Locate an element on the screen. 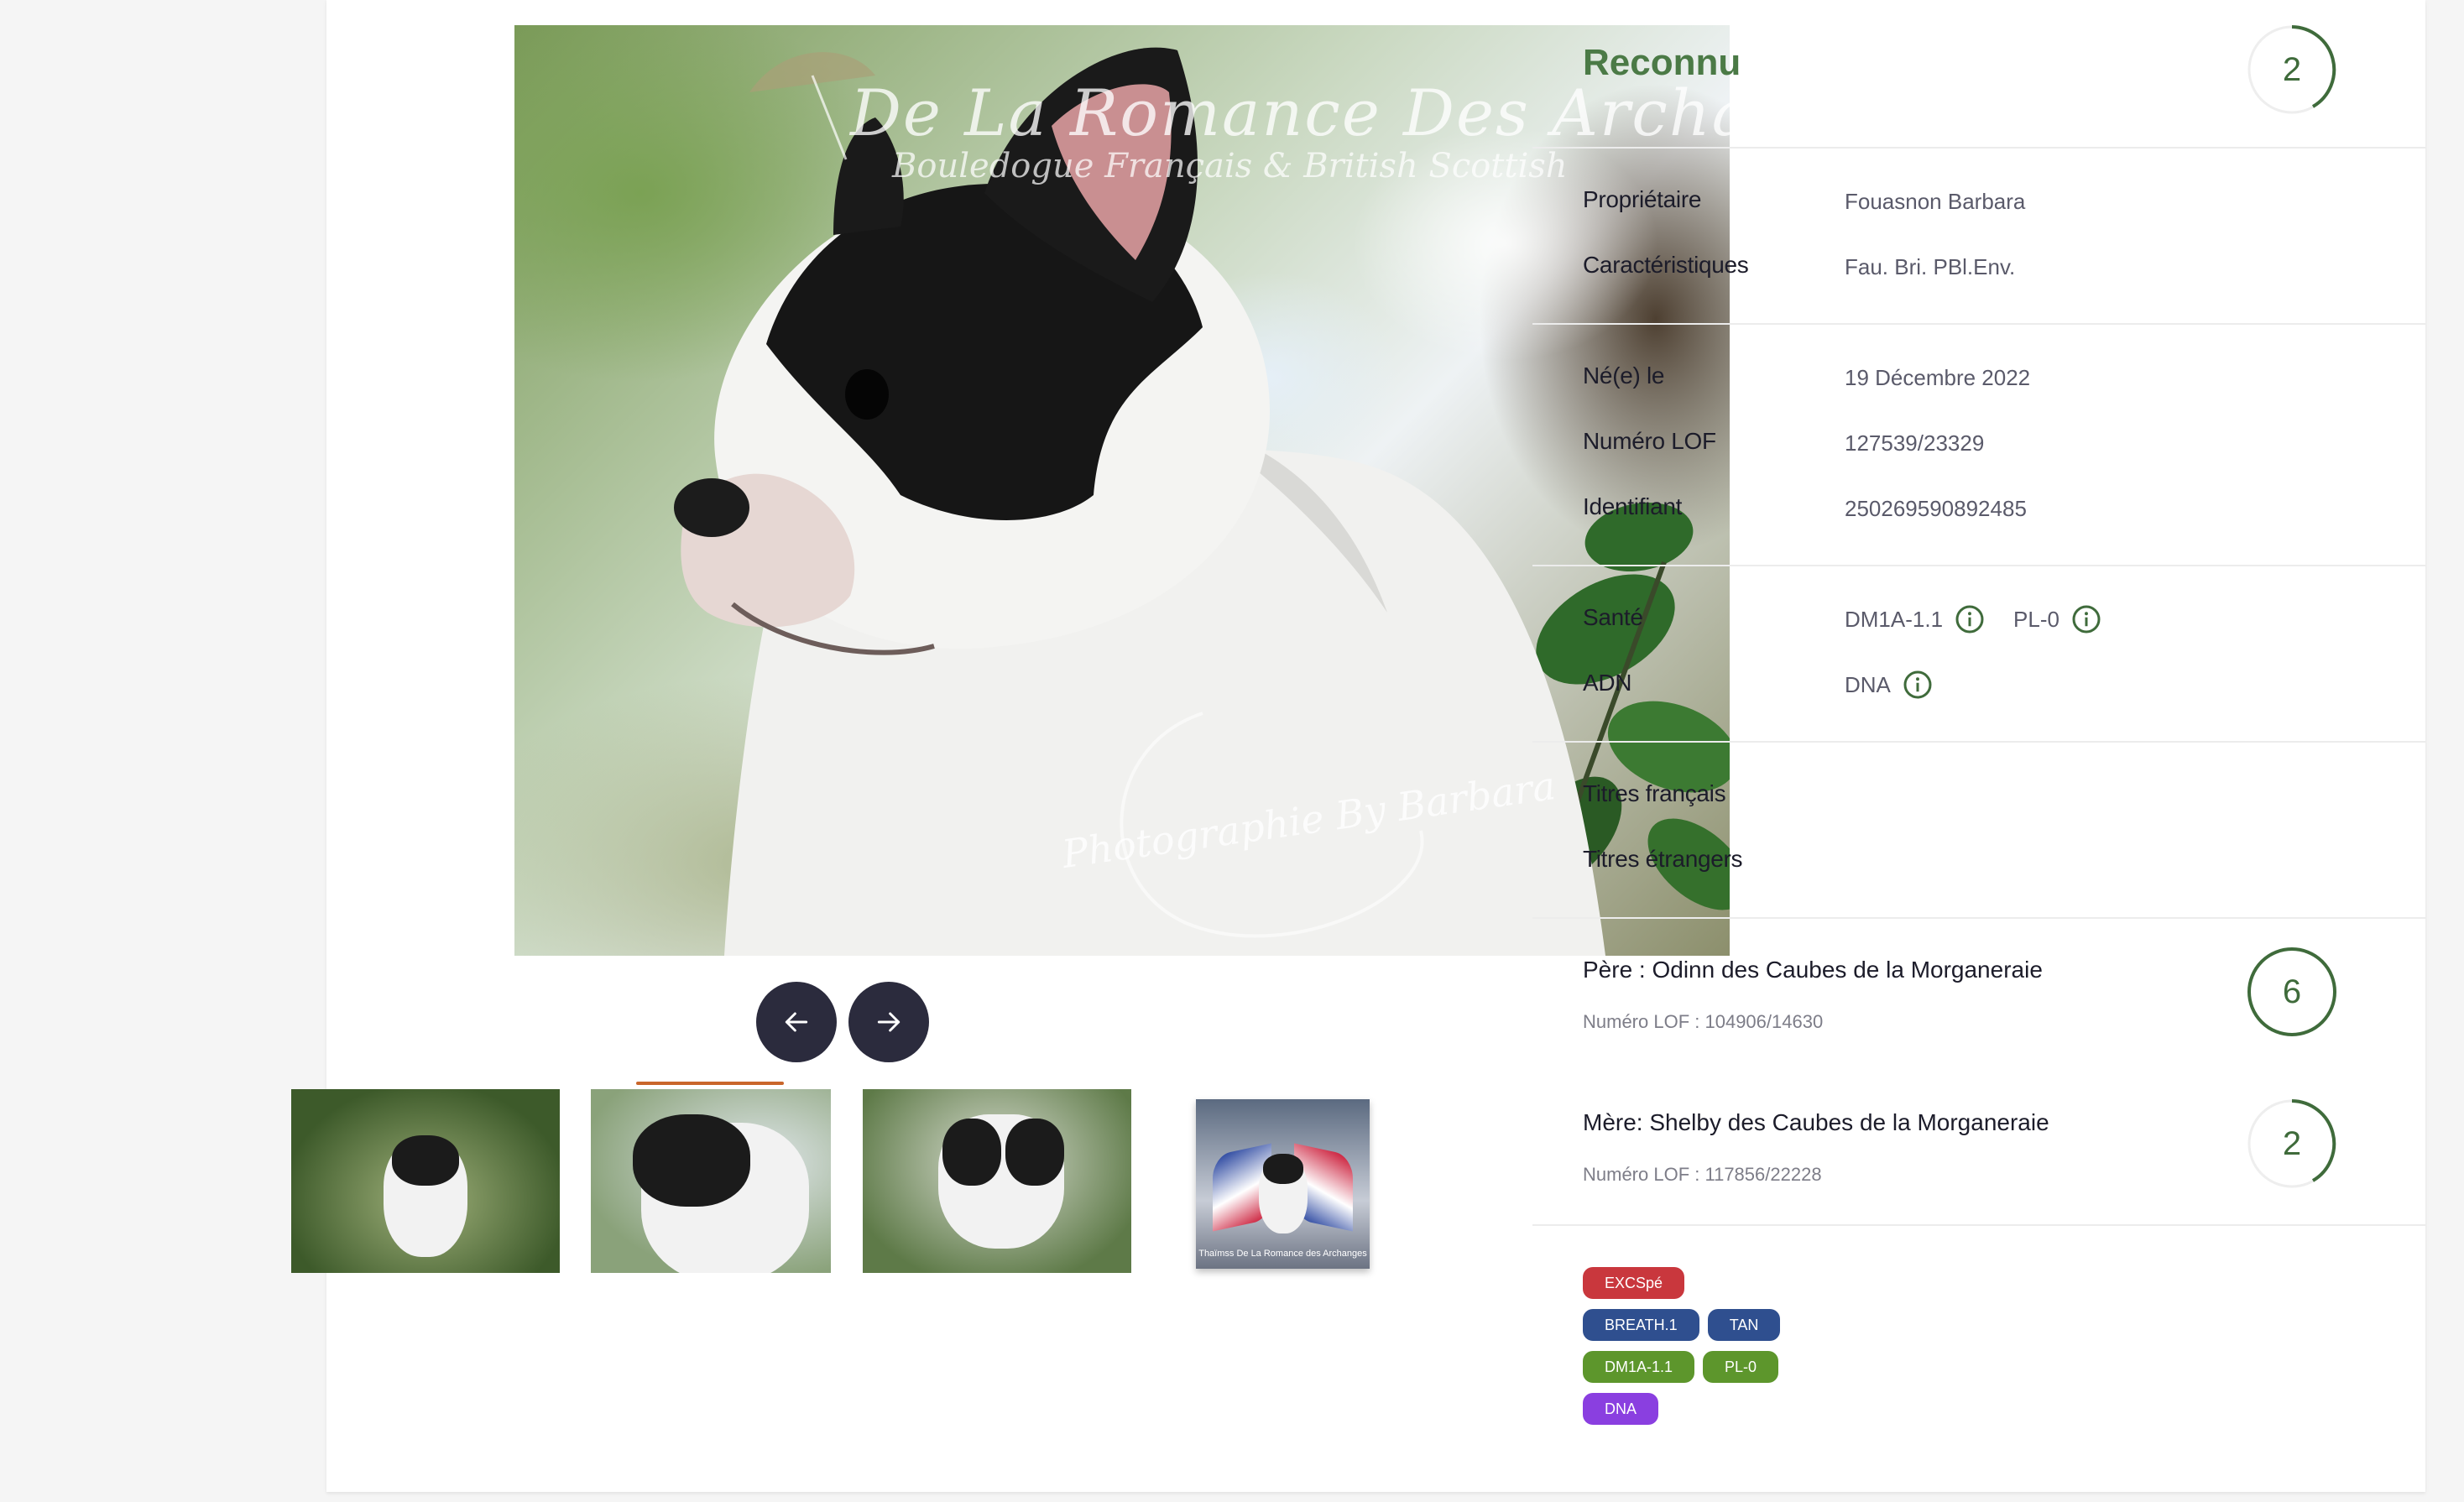 Image resolution: width=2464 pixels, height=1502 pixels. next-photo-button is located at coordinates (888, 1022).